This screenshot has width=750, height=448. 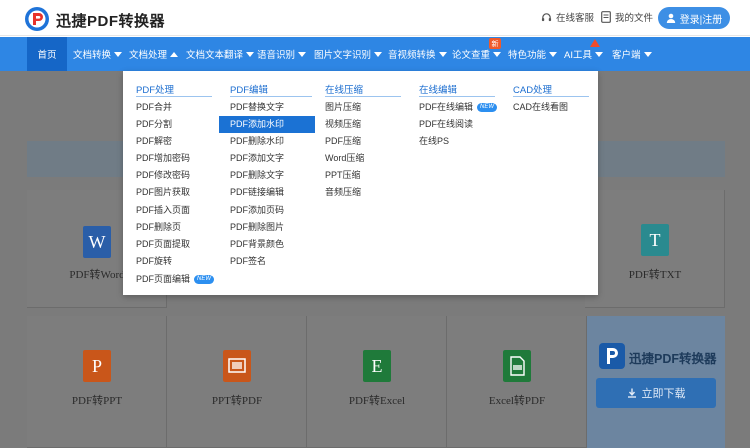 I want to click on my-files-link: 我的文件, so click(x=627, y=17).